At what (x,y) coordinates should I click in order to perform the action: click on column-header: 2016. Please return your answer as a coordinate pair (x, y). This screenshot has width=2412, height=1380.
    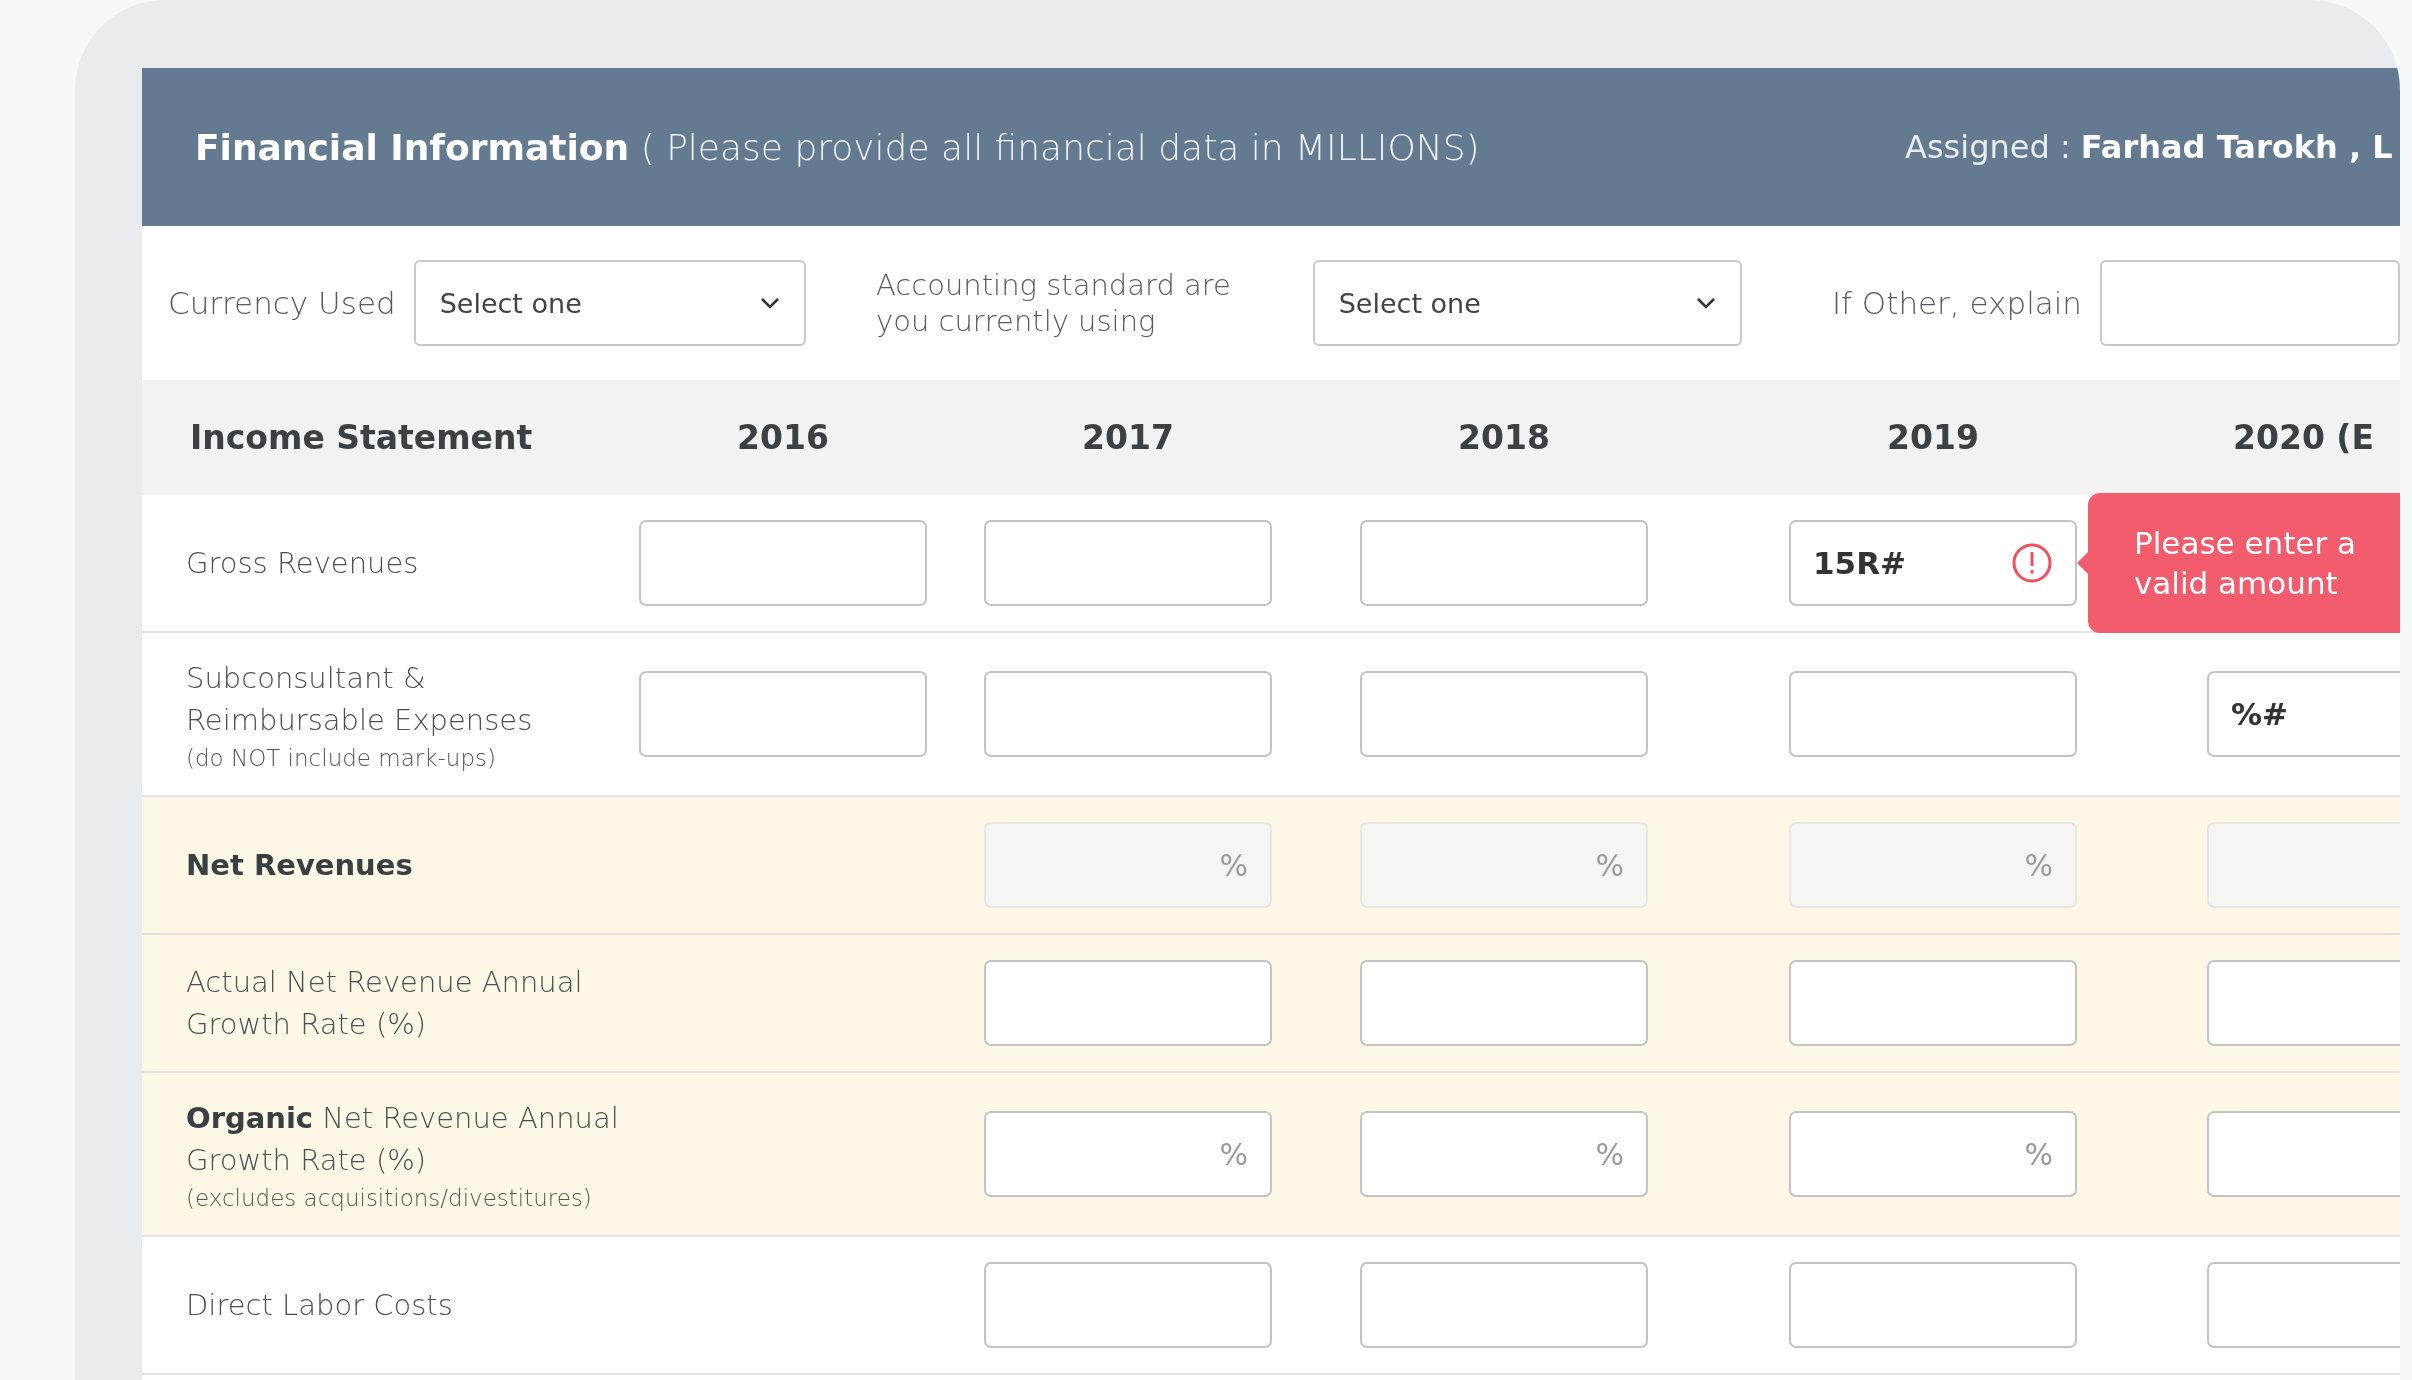
    Looking at the image, I should click on (783, 437).